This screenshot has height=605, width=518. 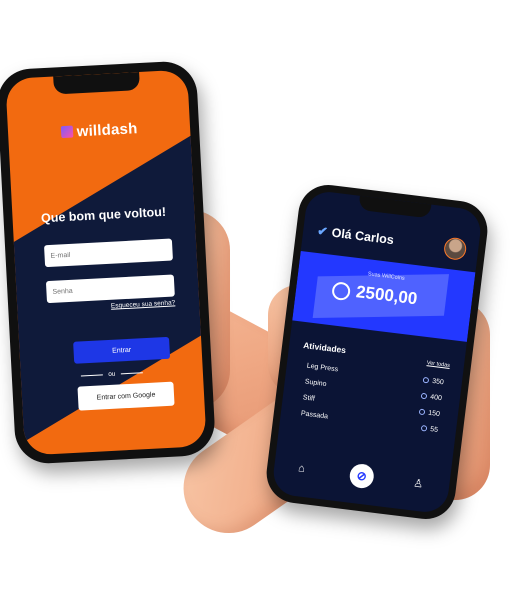 I want to click on activity-name: Stiff, so click(x=309, y=398).